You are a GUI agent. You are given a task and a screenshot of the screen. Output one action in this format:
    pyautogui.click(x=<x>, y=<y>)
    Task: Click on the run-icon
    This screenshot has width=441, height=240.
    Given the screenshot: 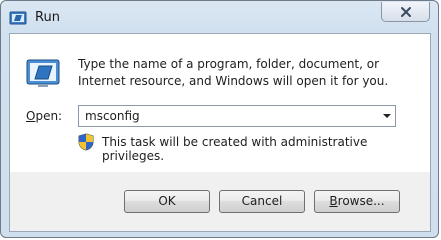 What is the action you would take?
    pyautogui.click(x=18, y=18)
    